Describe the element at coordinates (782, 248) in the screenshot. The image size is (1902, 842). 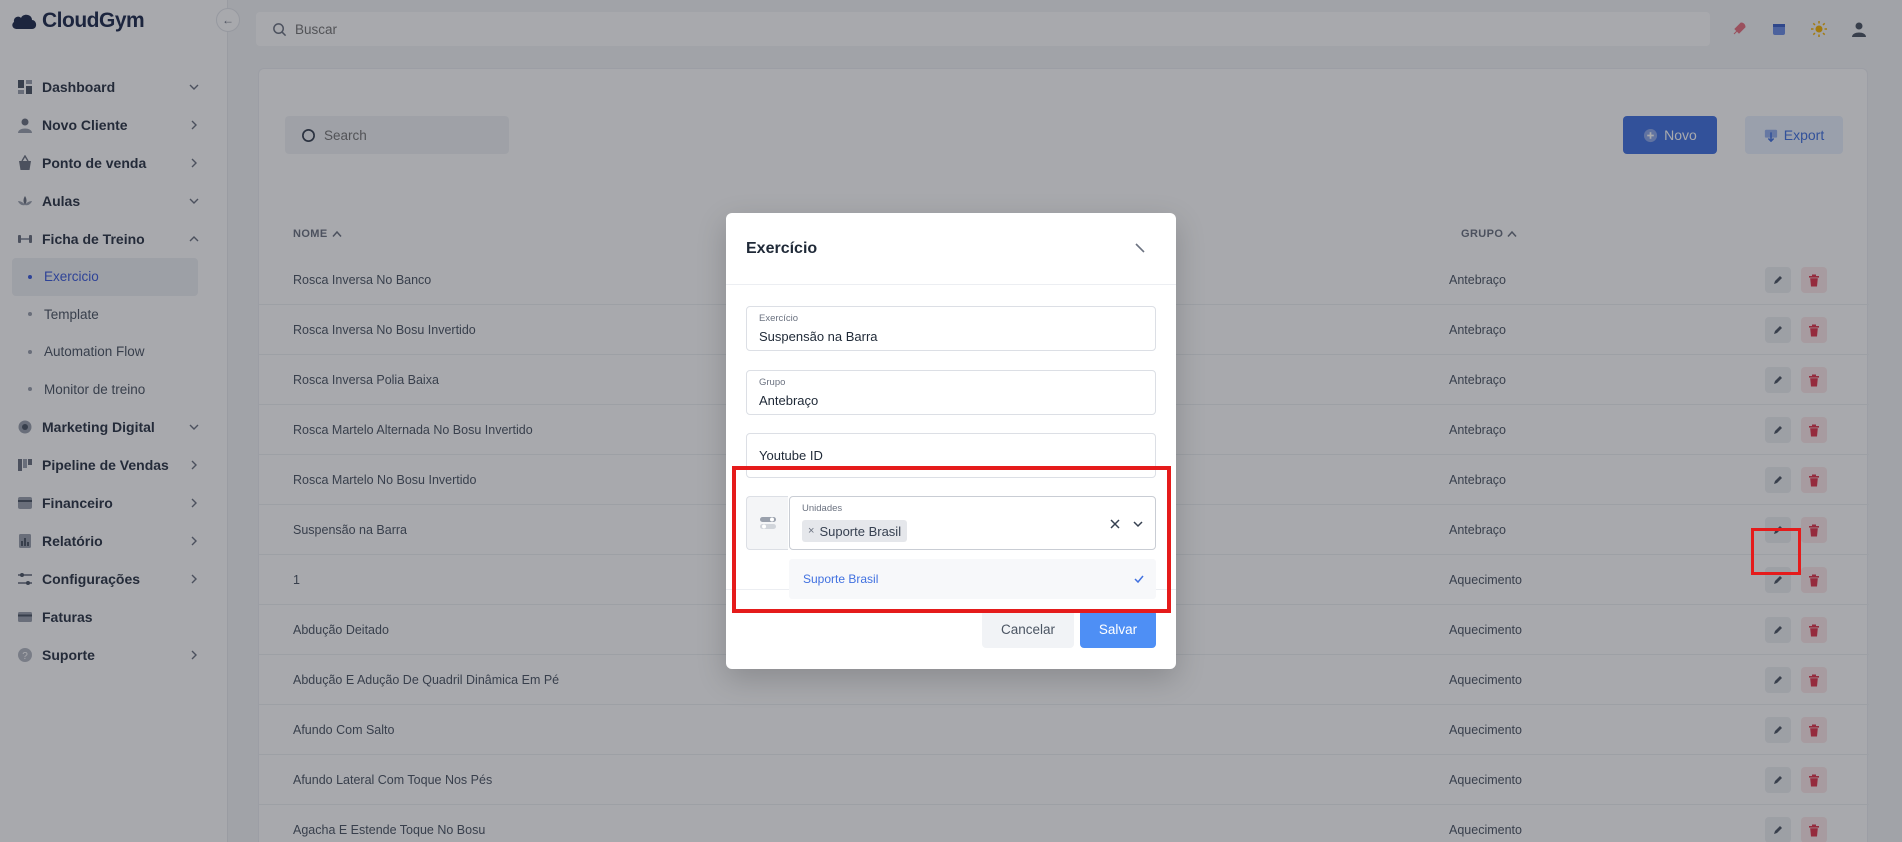
I see `modal-title: Exercício` at that location.